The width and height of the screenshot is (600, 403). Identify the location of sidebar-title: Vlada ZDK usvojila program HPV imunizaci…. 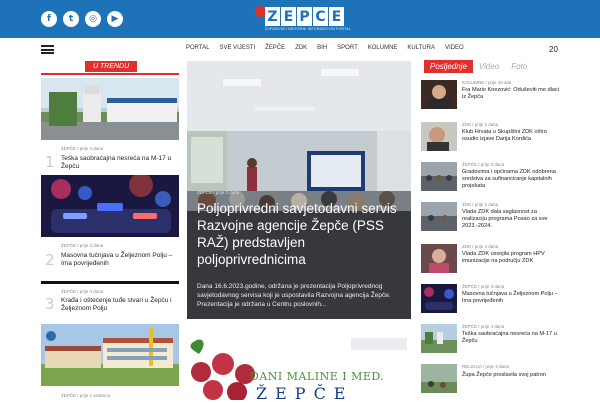
(512, 258).